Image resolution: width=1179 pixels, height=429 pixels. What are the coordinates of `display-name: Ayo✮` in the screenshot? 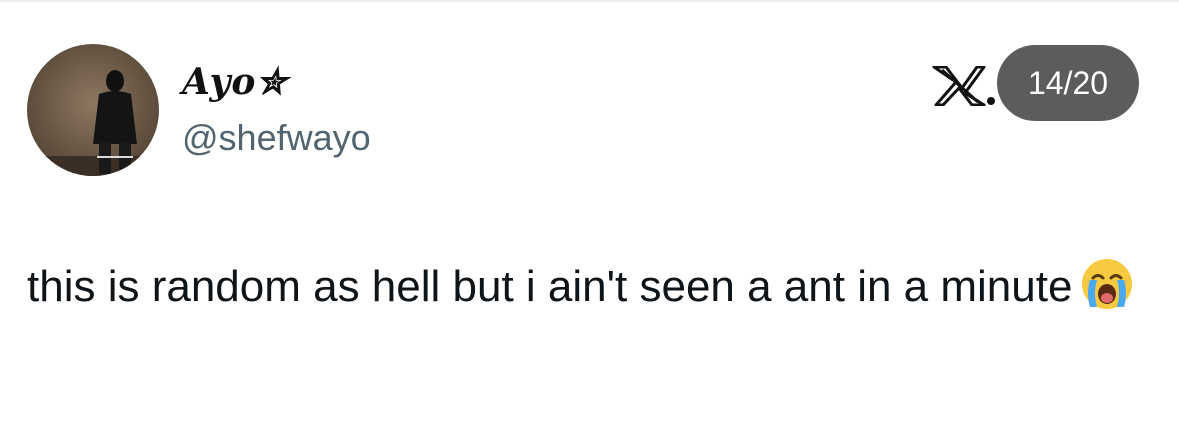 It's located at (235, 82).